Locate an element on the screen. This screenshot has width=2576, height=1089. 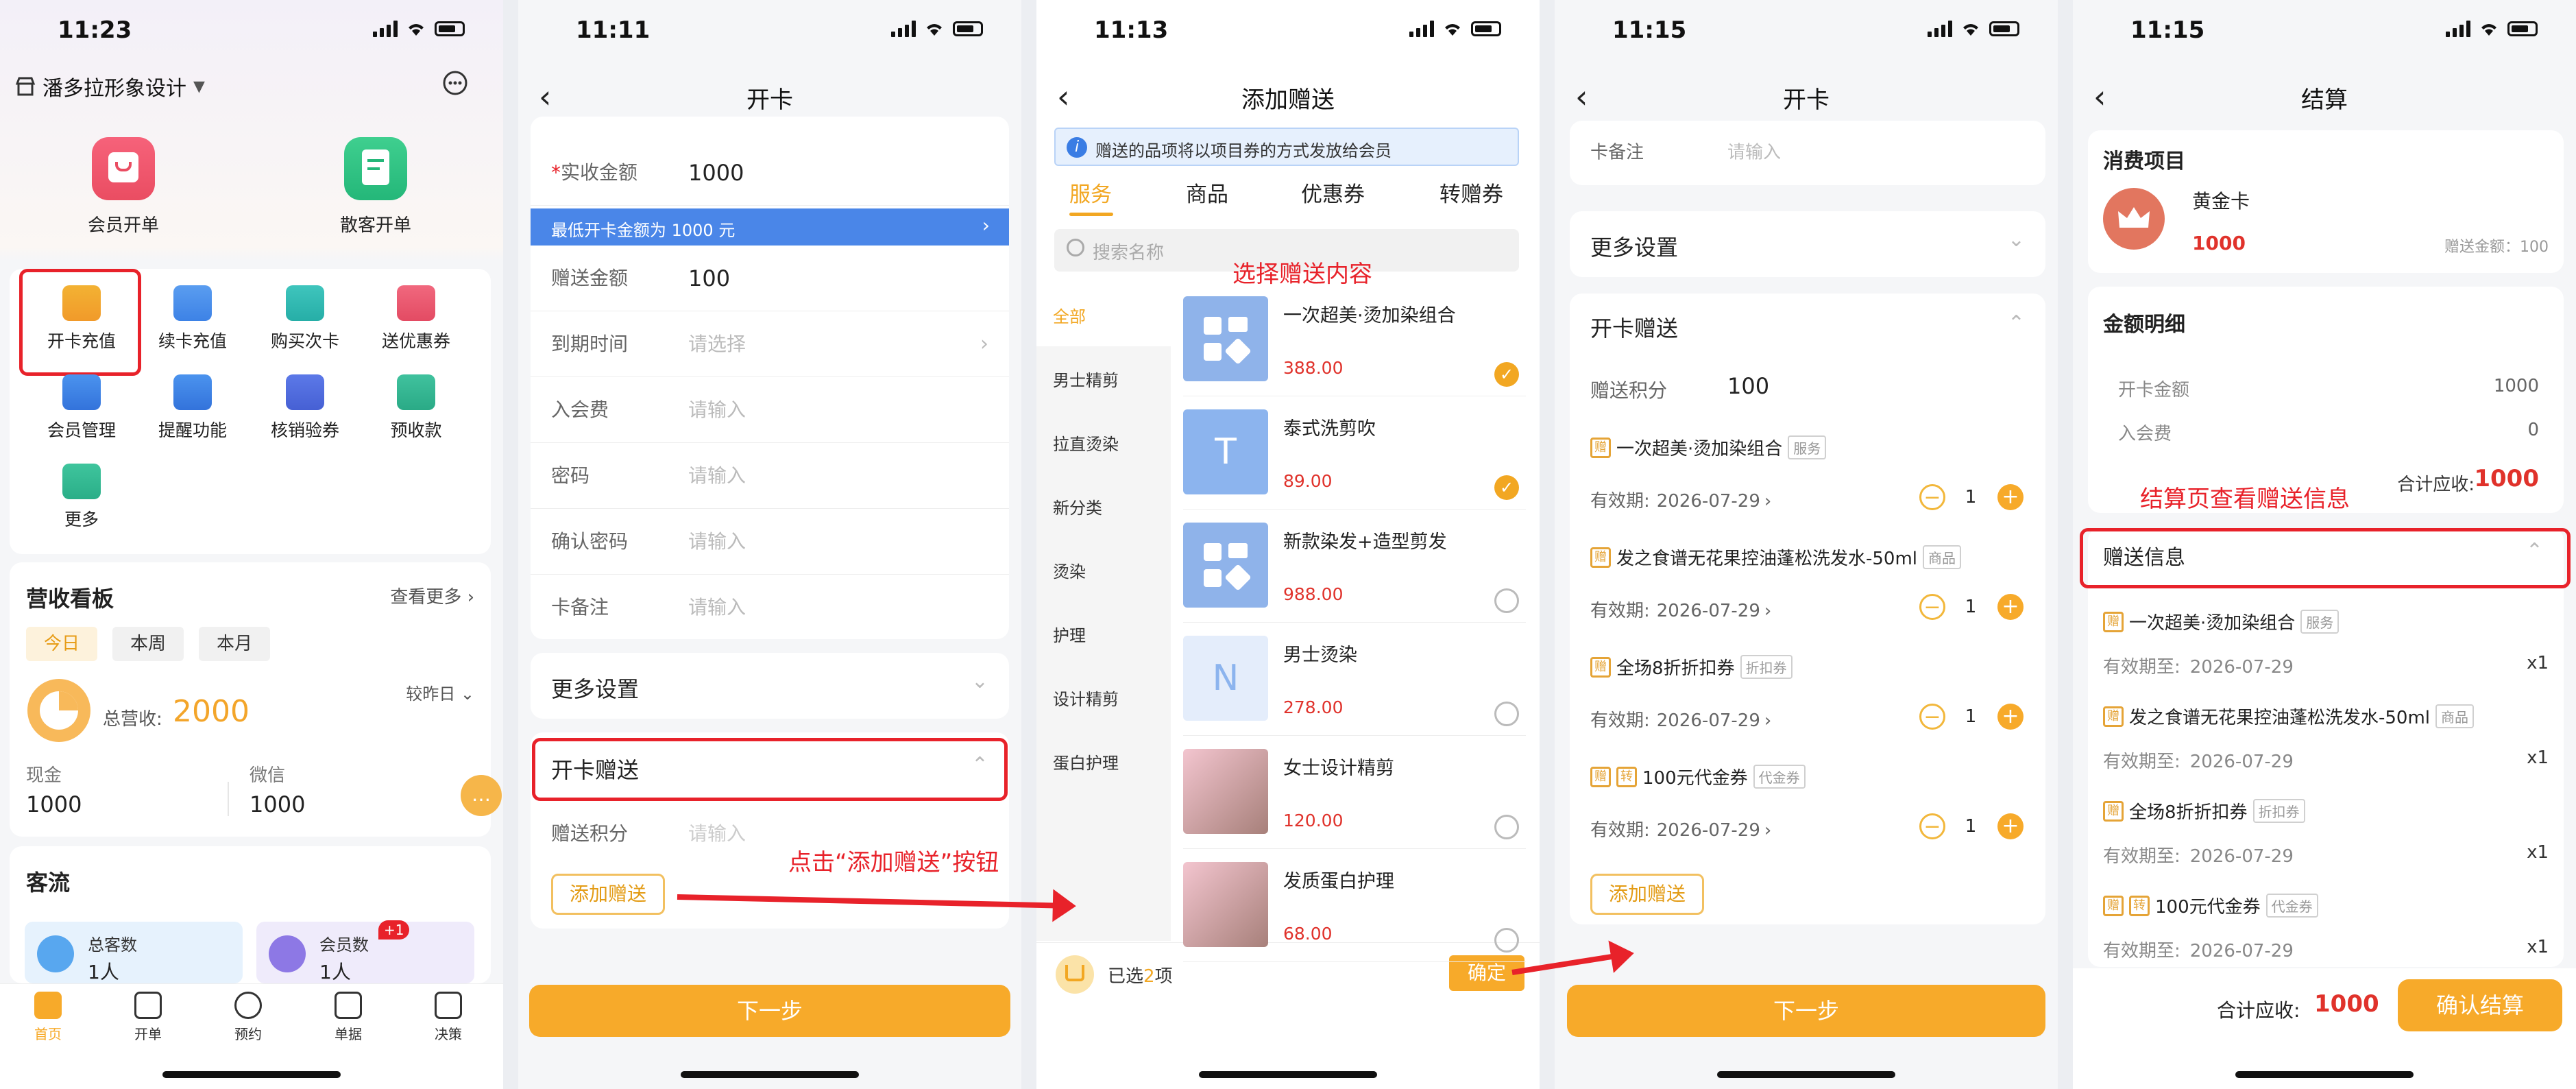
grid-item-open-card: 开卡充值 is located at coordinates (81, 318).